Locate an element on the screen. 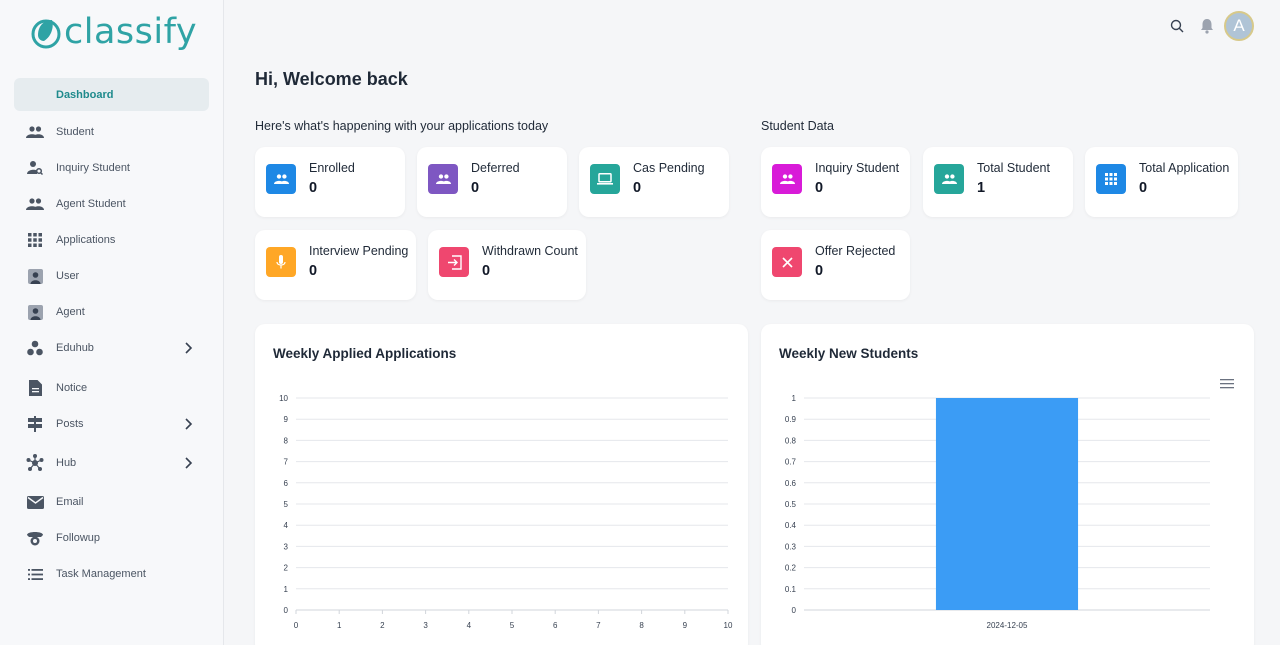 Image resolution: width=1280 pixels, height=645 pixels. stat-card-inquiry-student: Inquiry Student 0 is located at coordinates (835, 182).